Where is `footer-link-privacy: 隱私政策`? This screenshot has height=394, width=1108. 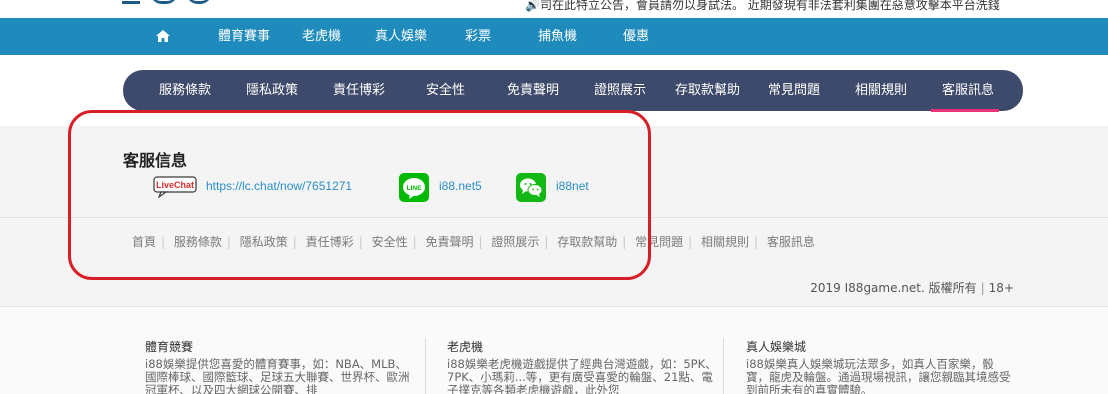 footer-link-privacy: 隱私政策 is located at coordinates (264, 242).